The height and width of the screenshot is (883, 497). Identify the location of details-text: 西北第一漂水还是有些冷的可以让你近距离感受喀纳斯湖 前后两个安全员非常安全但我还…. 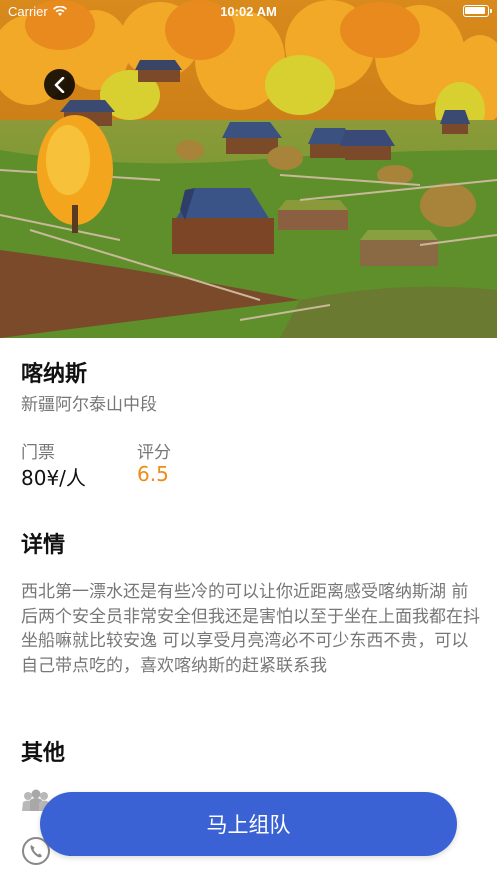
(250, 629).